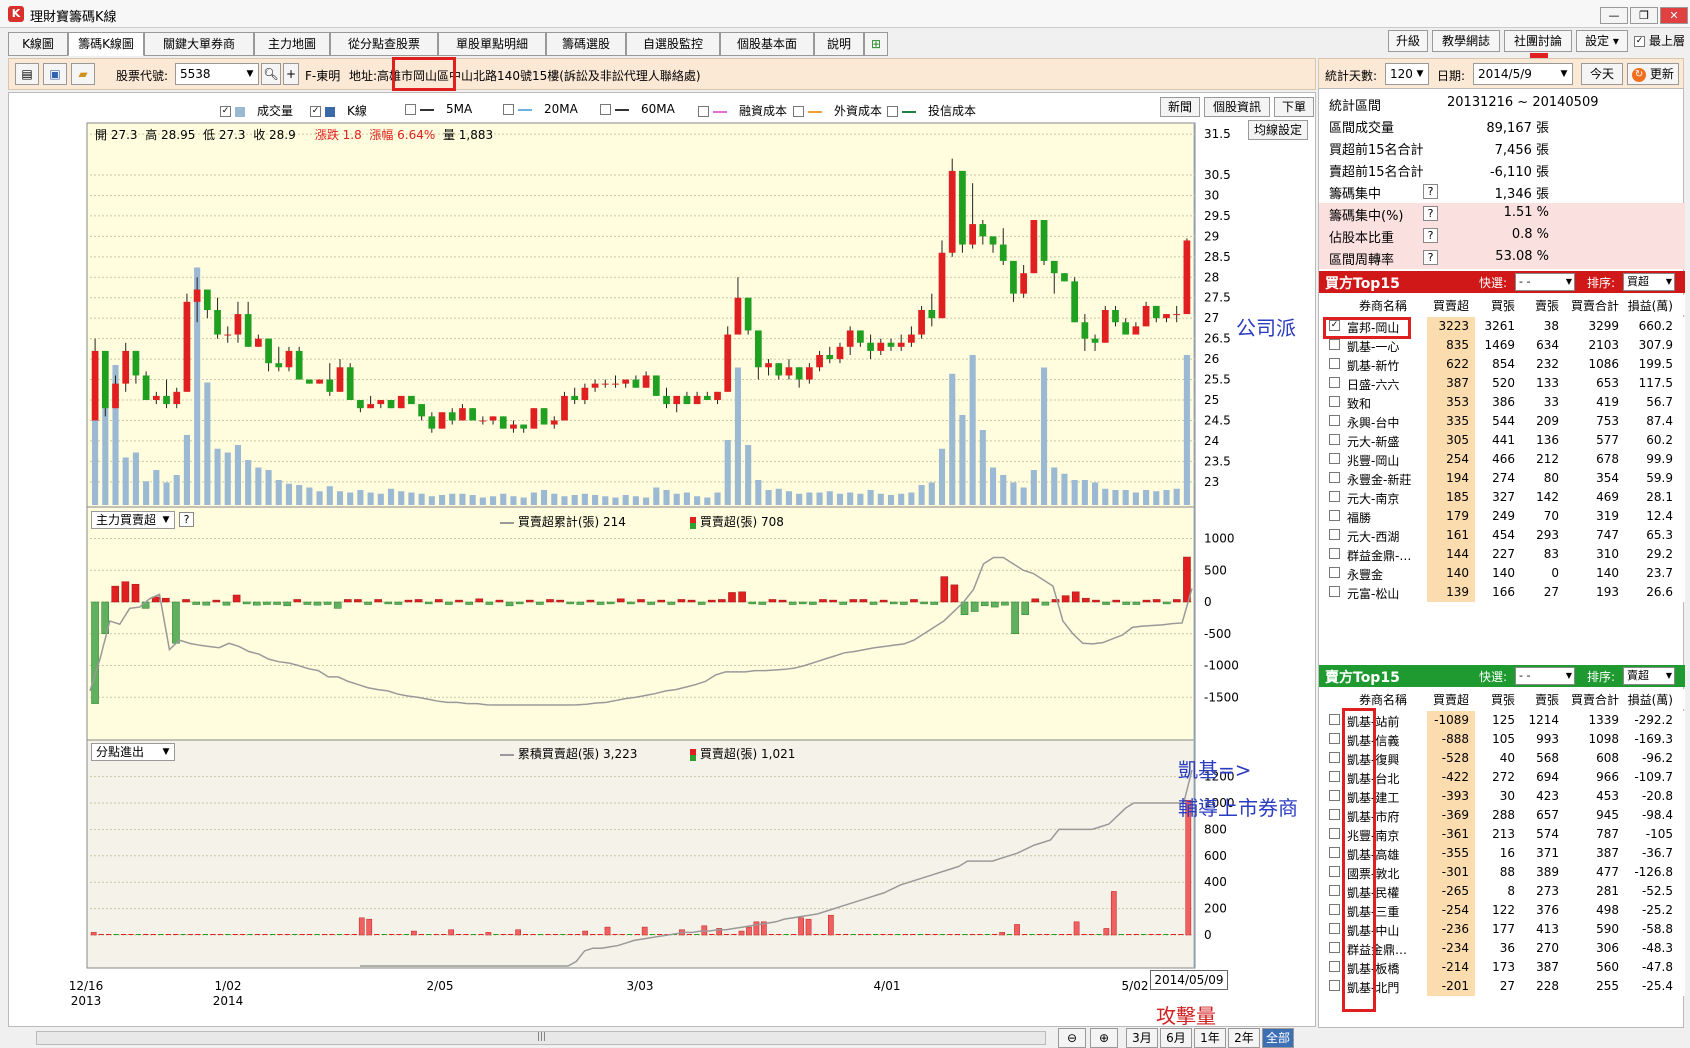 This screenshot has height=1048, width=1690. I want to click on broker-row: 致和 353 386 33 419 56.7, so click(1502, 402).